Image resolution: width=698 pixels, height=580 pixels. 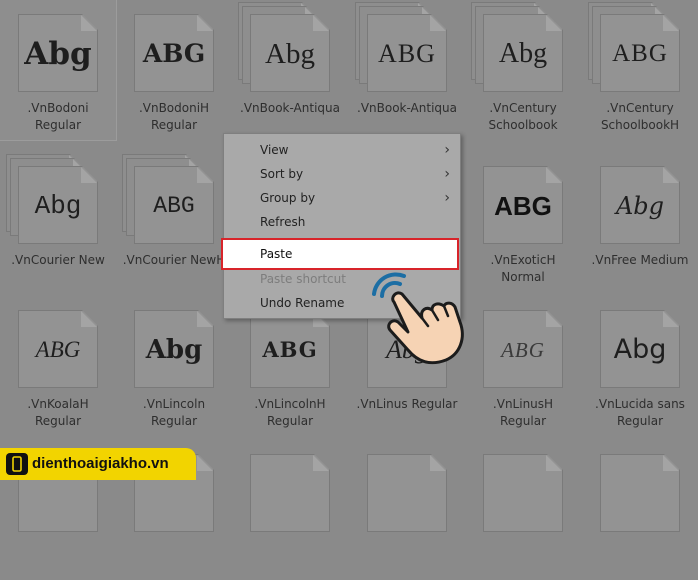 What do you see at coordinates (523, 260) in the screenshot?
I see `font-file-name-line: .VnExoticH` at bounding box center [523, 260].